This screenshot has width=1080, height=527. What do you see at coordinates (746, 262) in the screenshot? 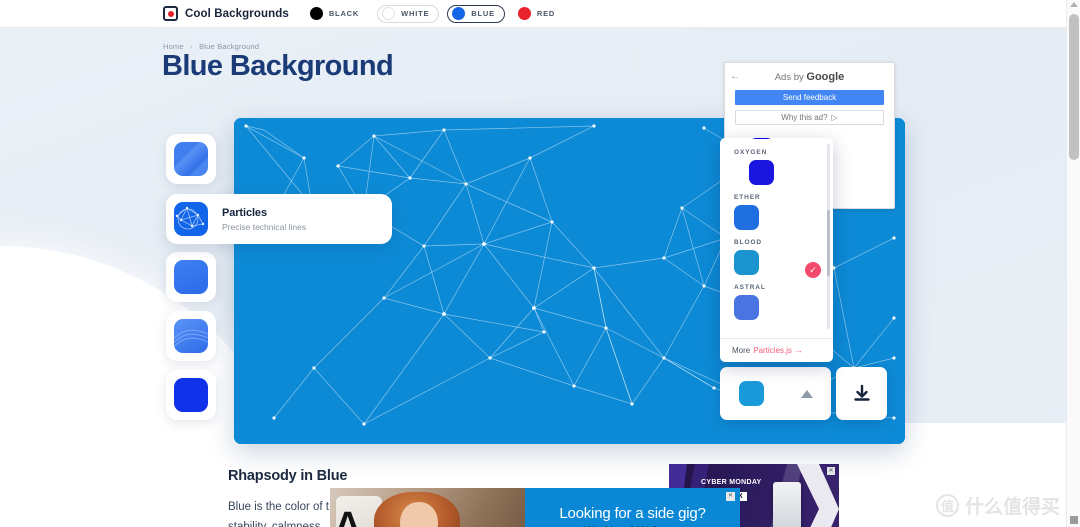
I see `preset-swatch-blood` at bounding box center [746, 262].